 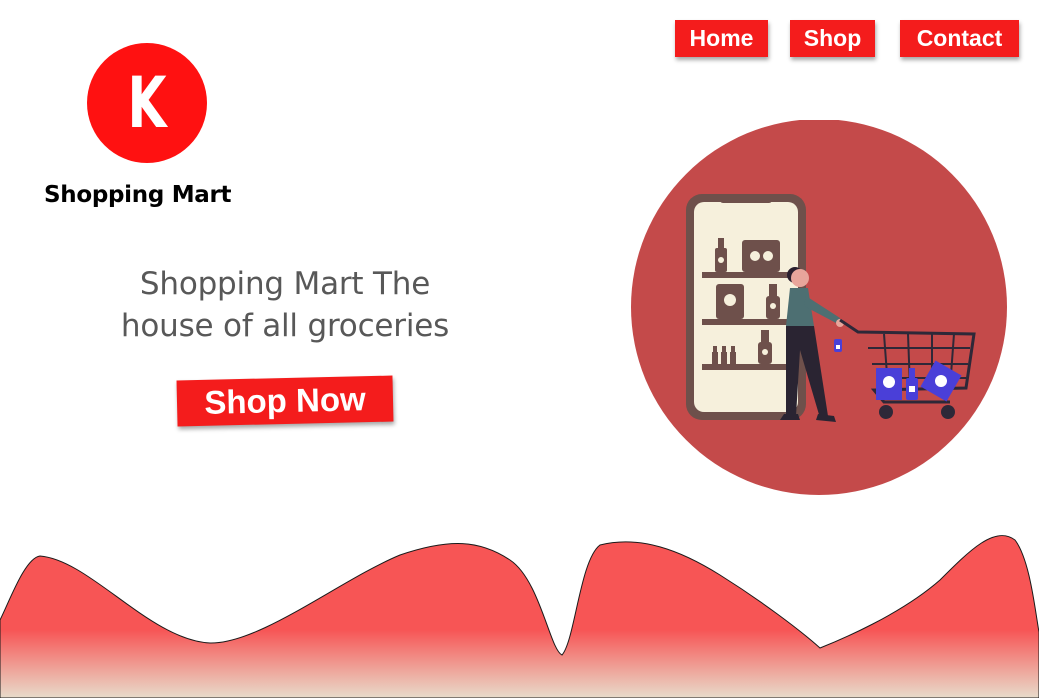 I want to click on logo-letter: K, so click(x=147, y=103).